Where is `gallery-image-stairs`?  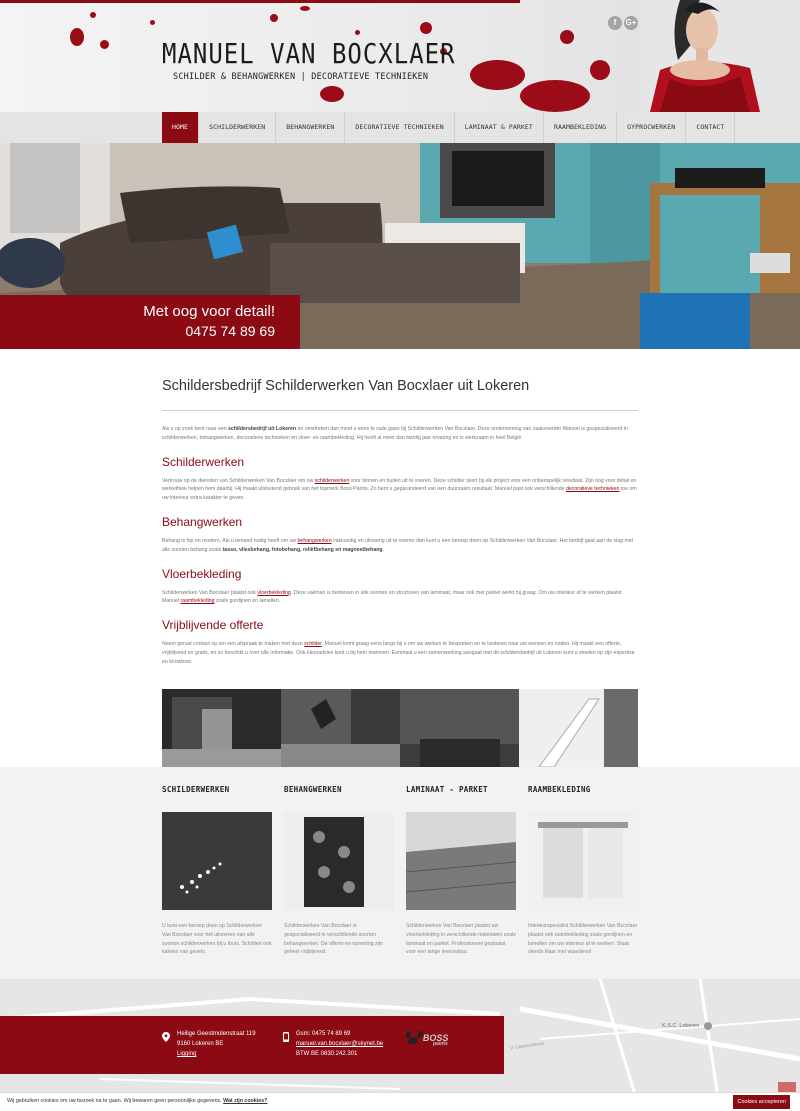 gallery-image-stairs is located at coordinates (578, 728).